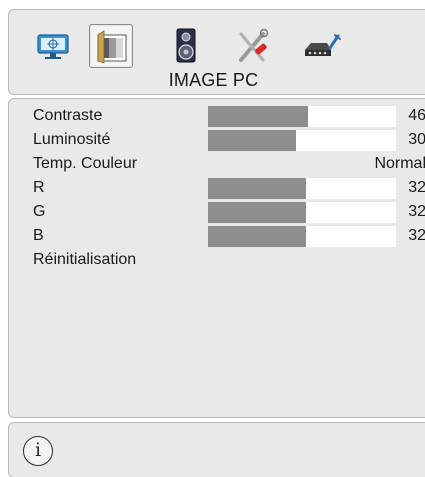  I want to click on info-icon: i, so click(38, 451).